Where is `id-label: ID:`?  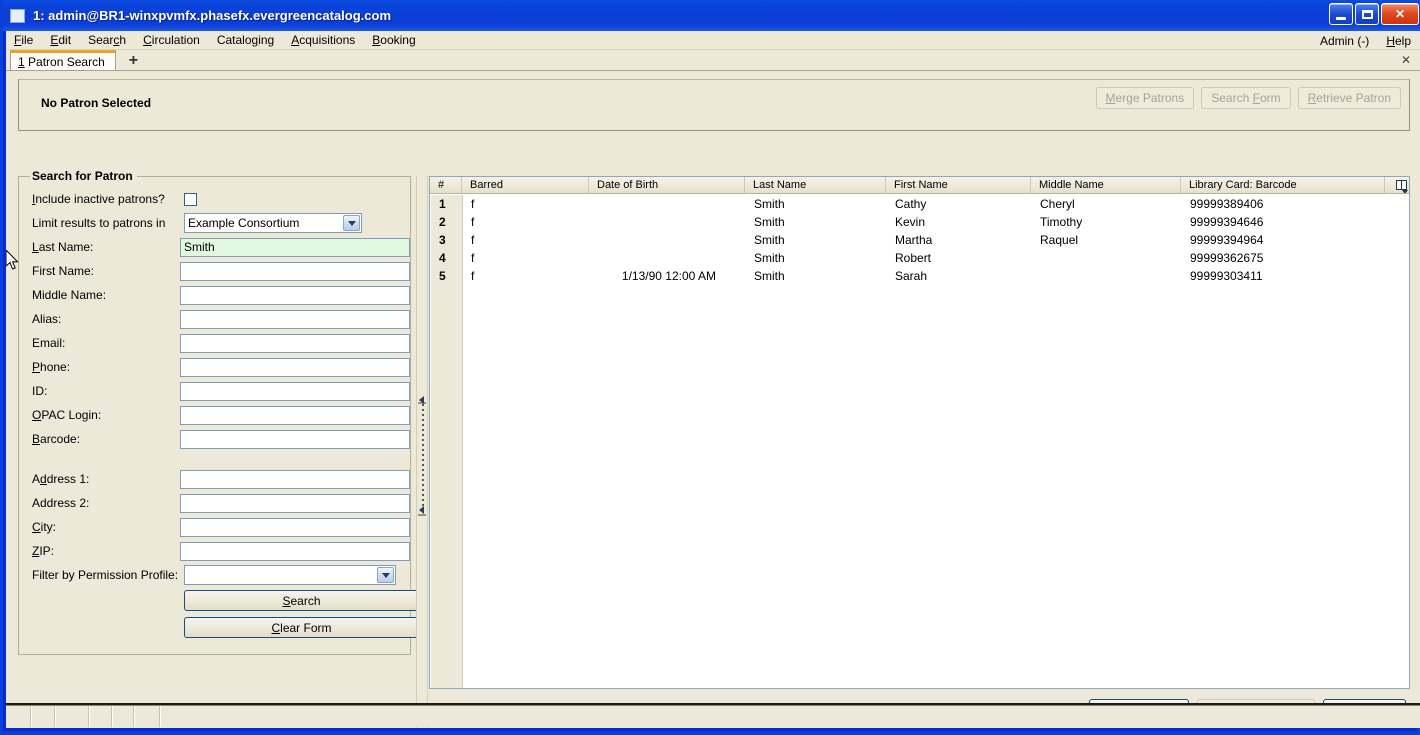
id-label: ID: is located at coordinates (40, 391).